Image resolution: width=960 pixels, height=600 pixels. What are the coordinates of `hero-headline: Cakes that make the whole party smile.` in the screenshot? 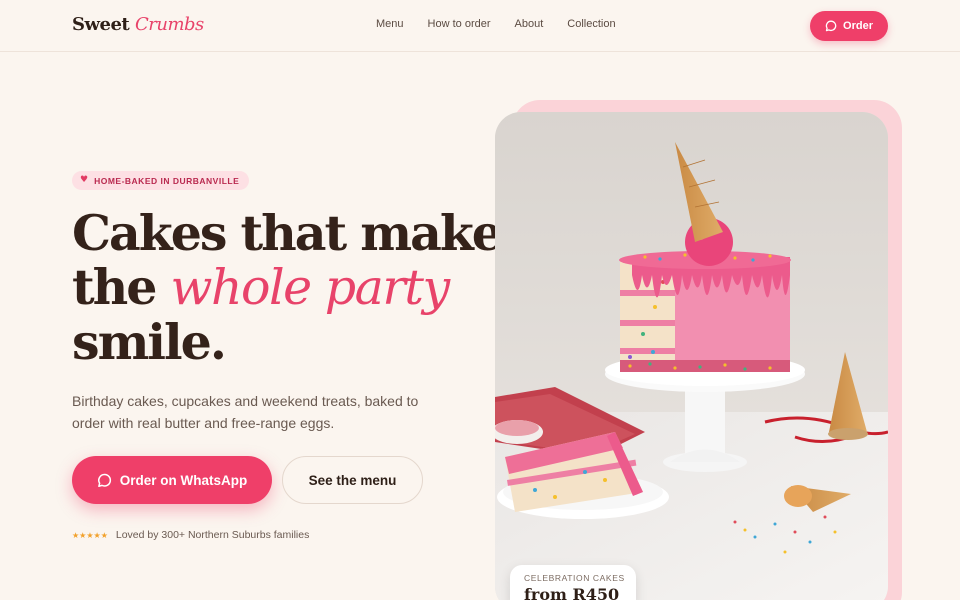 It's located at (287, 287).